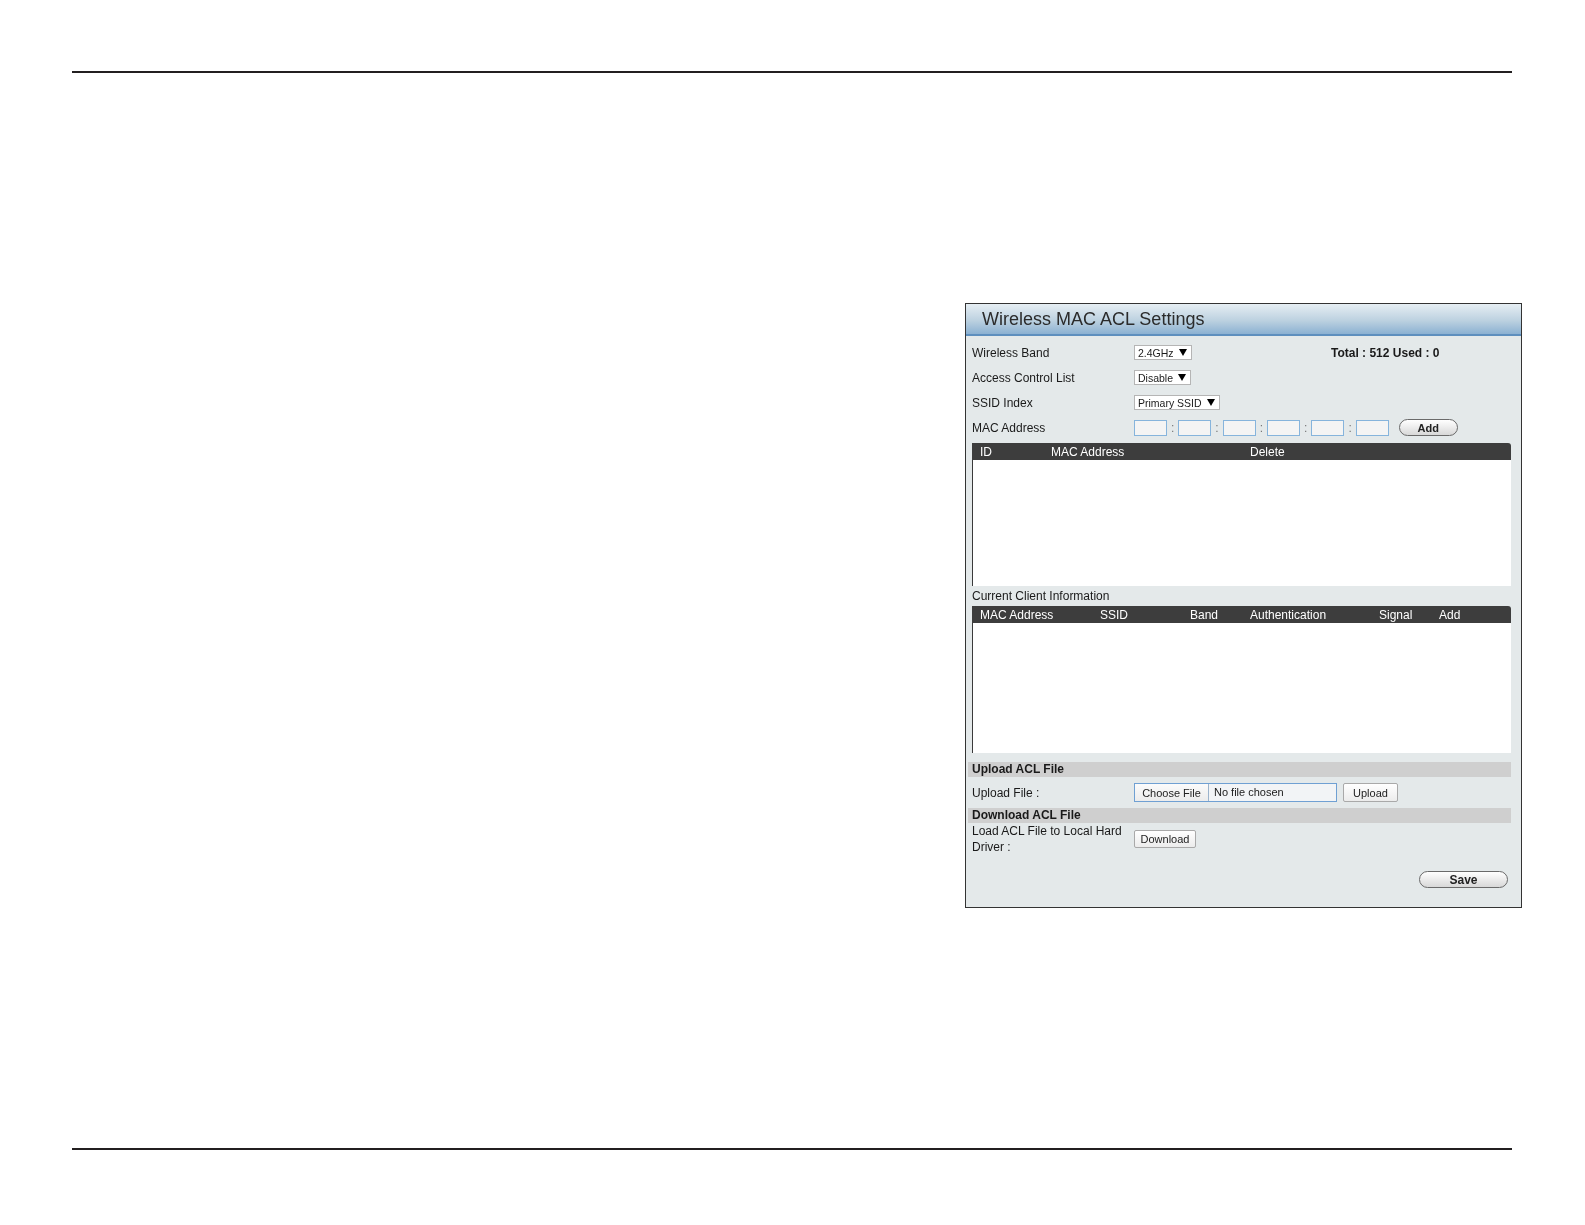 The width and height of the screenshot is (1585, 1225). What do you see at coordinates (1011, 352) in the screenshot?
I see `field-label: Wireless Band` at bounding box center [1011, 352].